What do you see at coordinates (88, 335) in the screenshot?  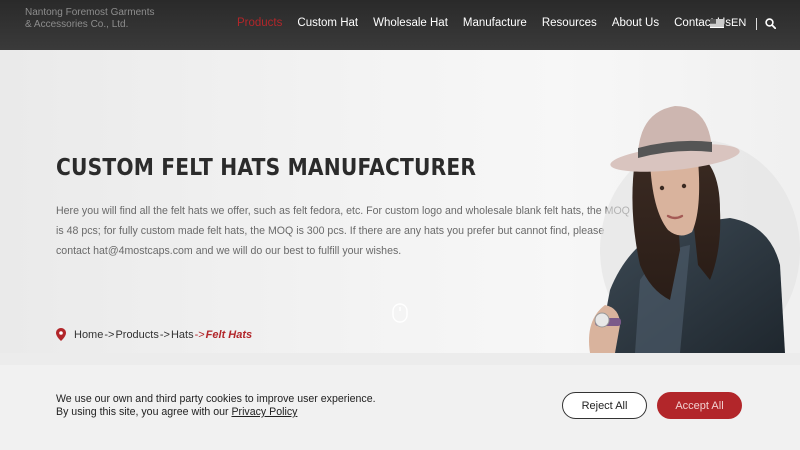 I see `breadcrumb-home: Home` at bounding box center [88, 335].